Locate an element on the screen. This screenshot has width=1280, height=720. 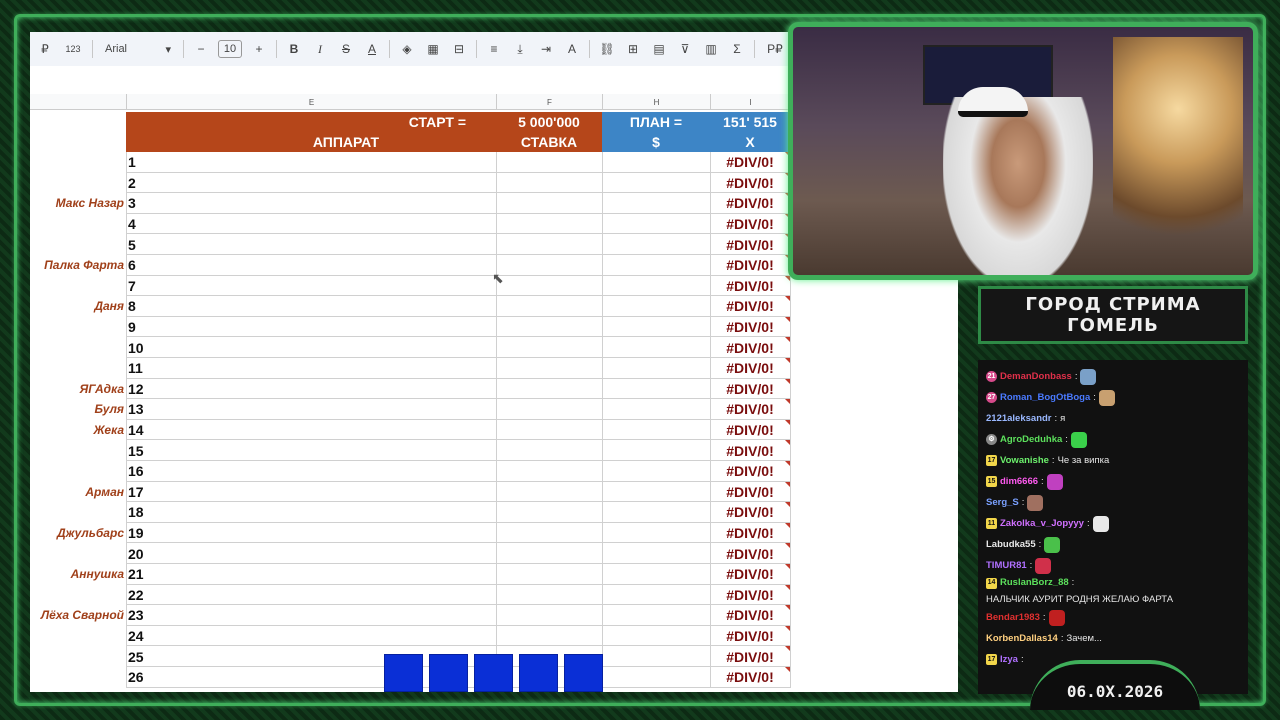
row-number-cell: 24 is located at coordinates (136, 636).